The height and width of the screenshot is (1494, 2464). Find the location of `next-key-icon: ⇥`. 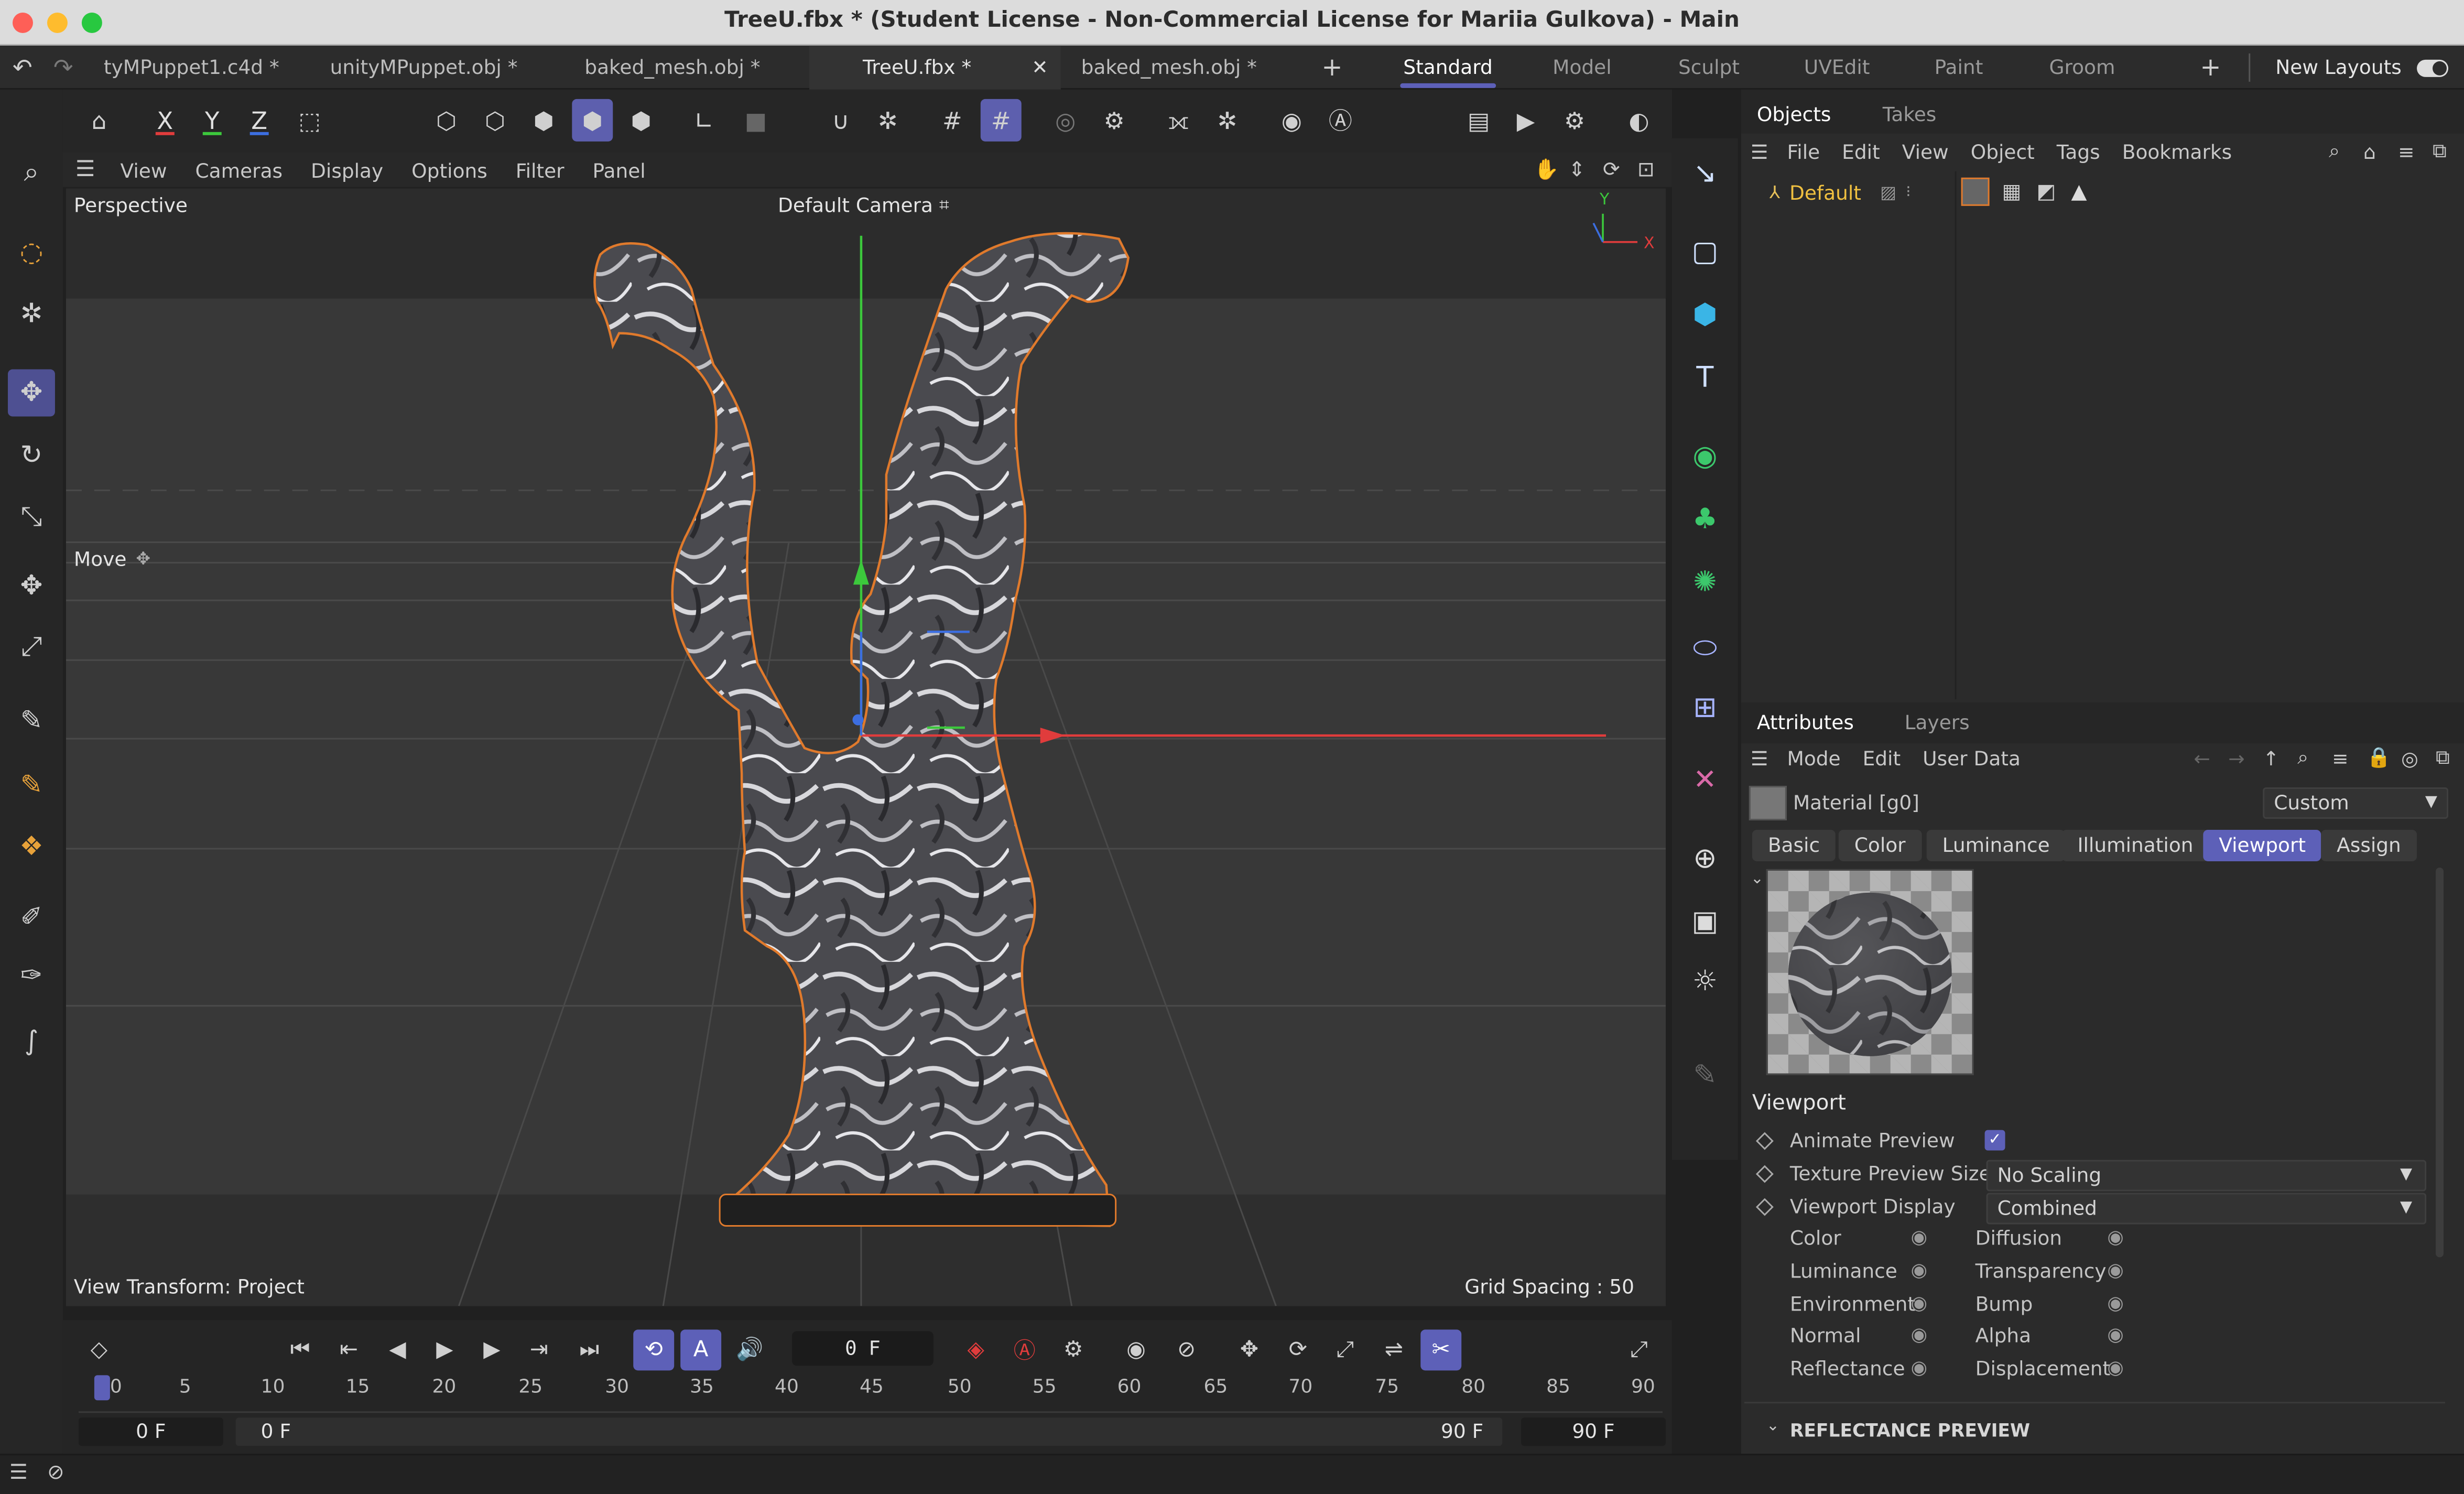

next-key-icon: ⇥ is located at coordinates (538, 1349).